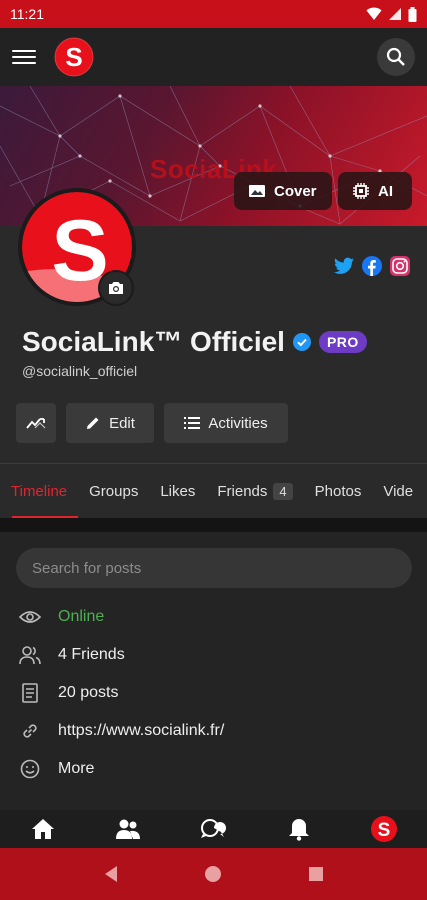  What do you see at coordinates (24, 57) in the screenshot?
I see `hamburger-menu-icon` at bounding box center [24, 57].